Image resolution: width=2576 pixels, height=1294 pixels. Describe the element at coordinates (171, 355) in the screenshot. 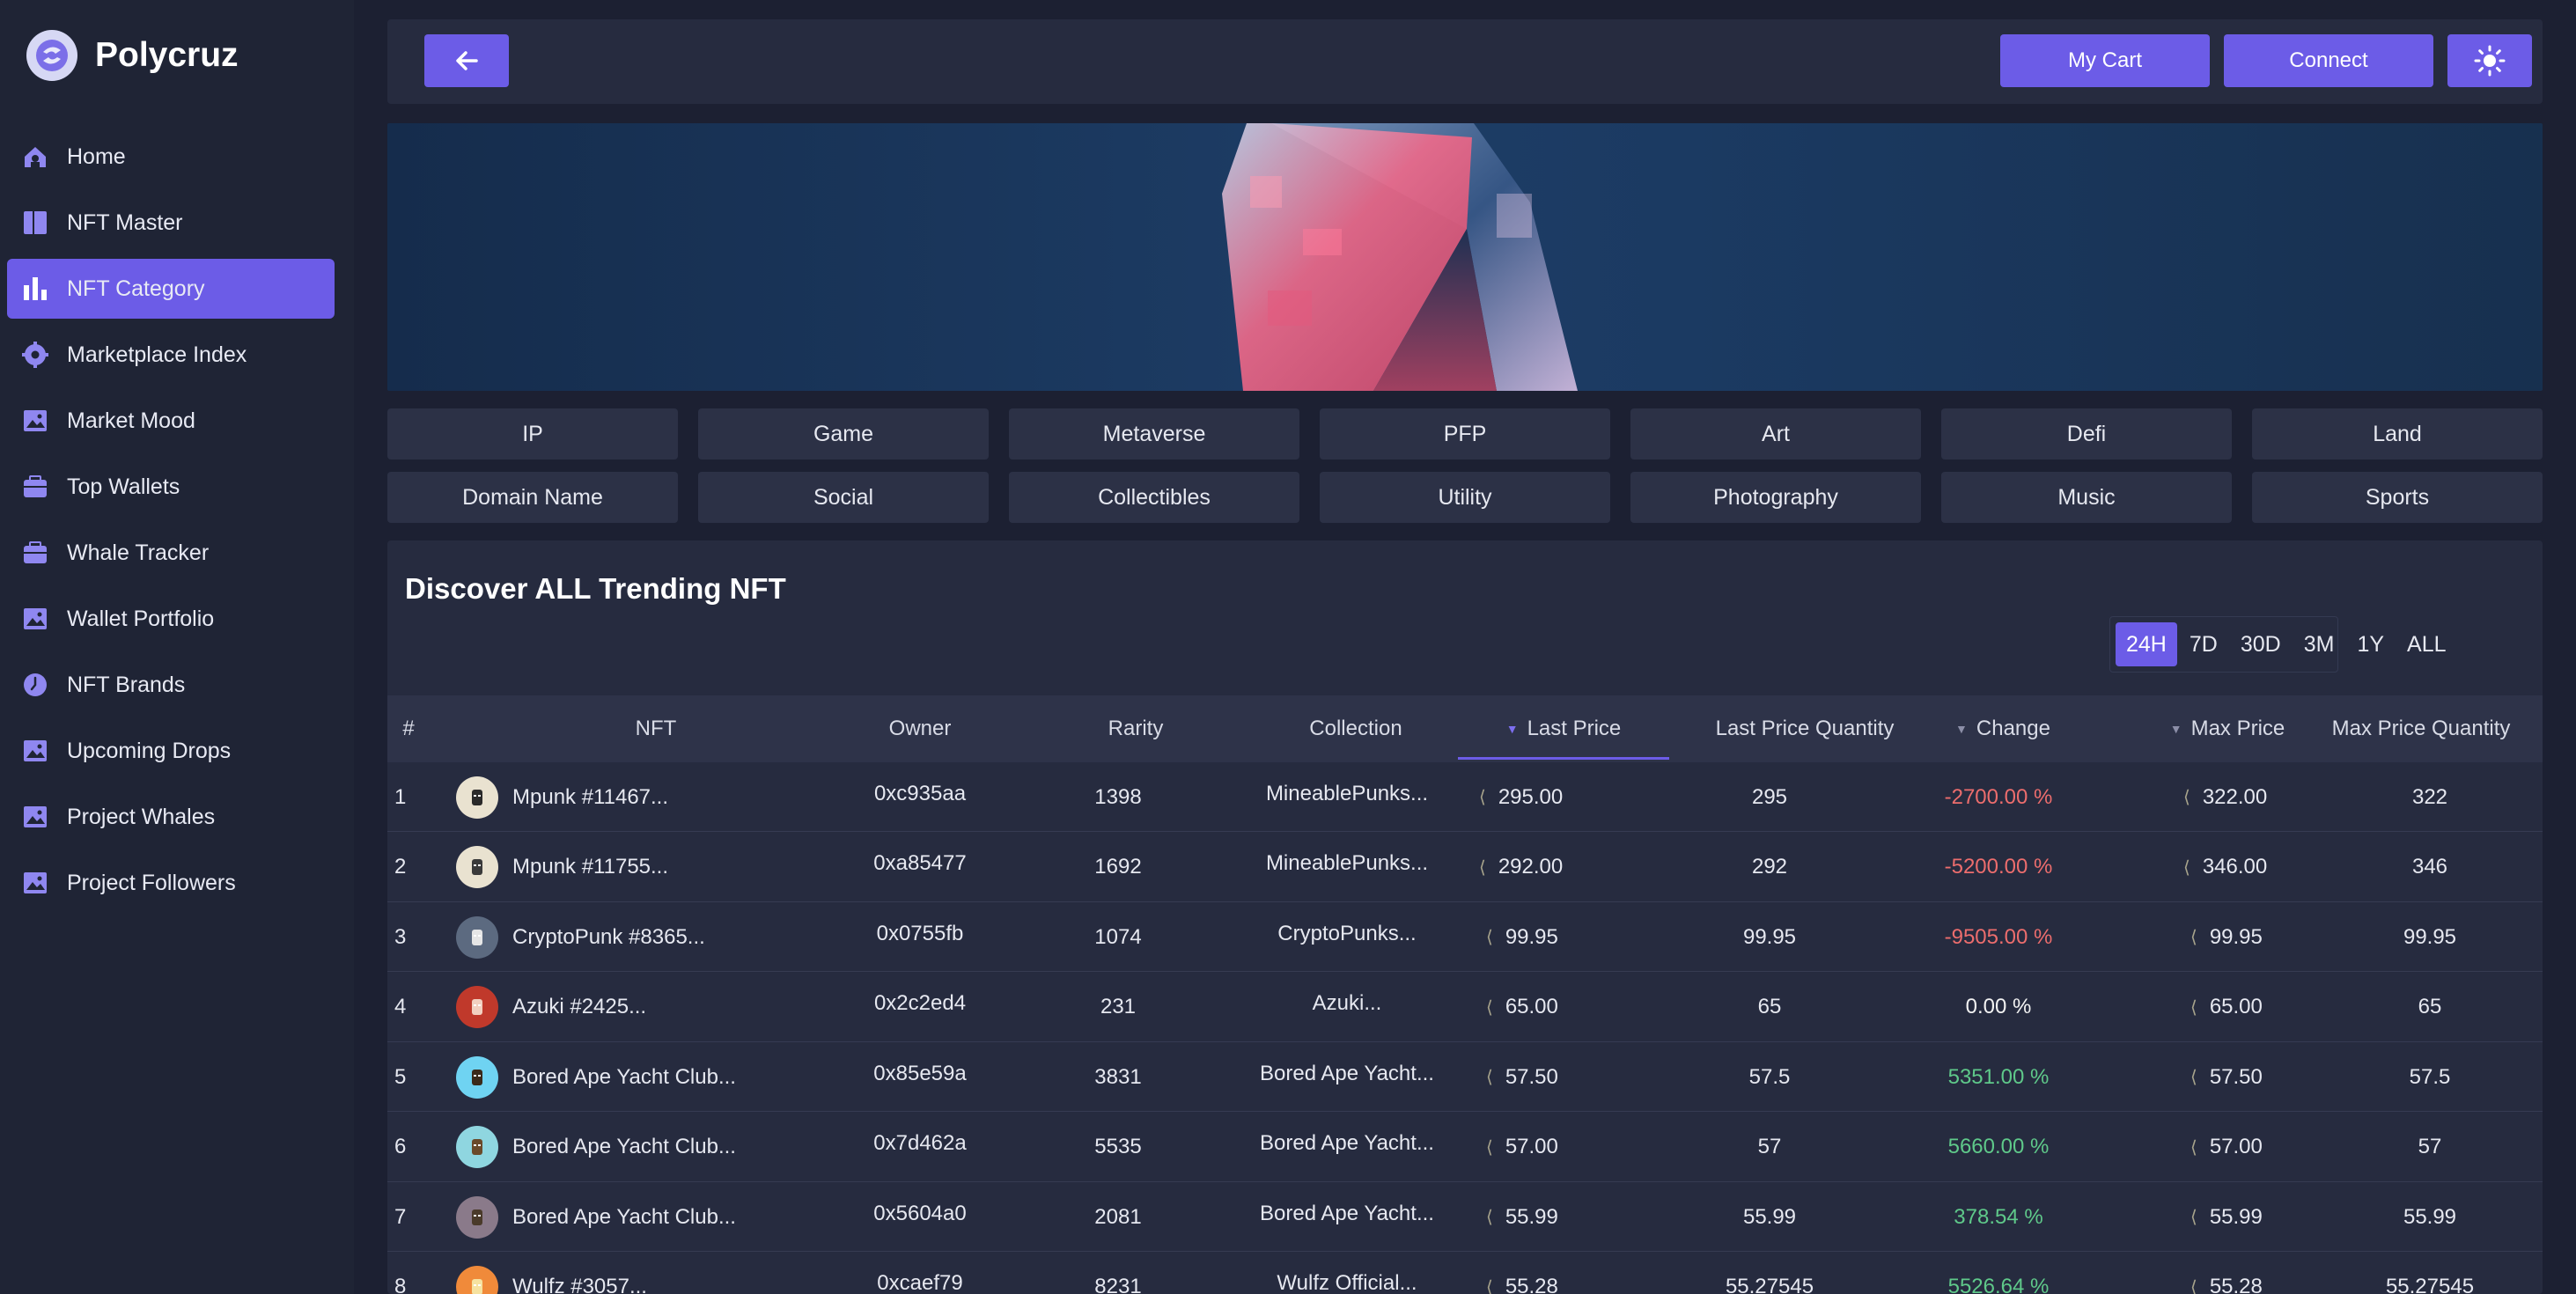

I see `sidebar-item-marketplace-index: Marketplace Index` at that location.